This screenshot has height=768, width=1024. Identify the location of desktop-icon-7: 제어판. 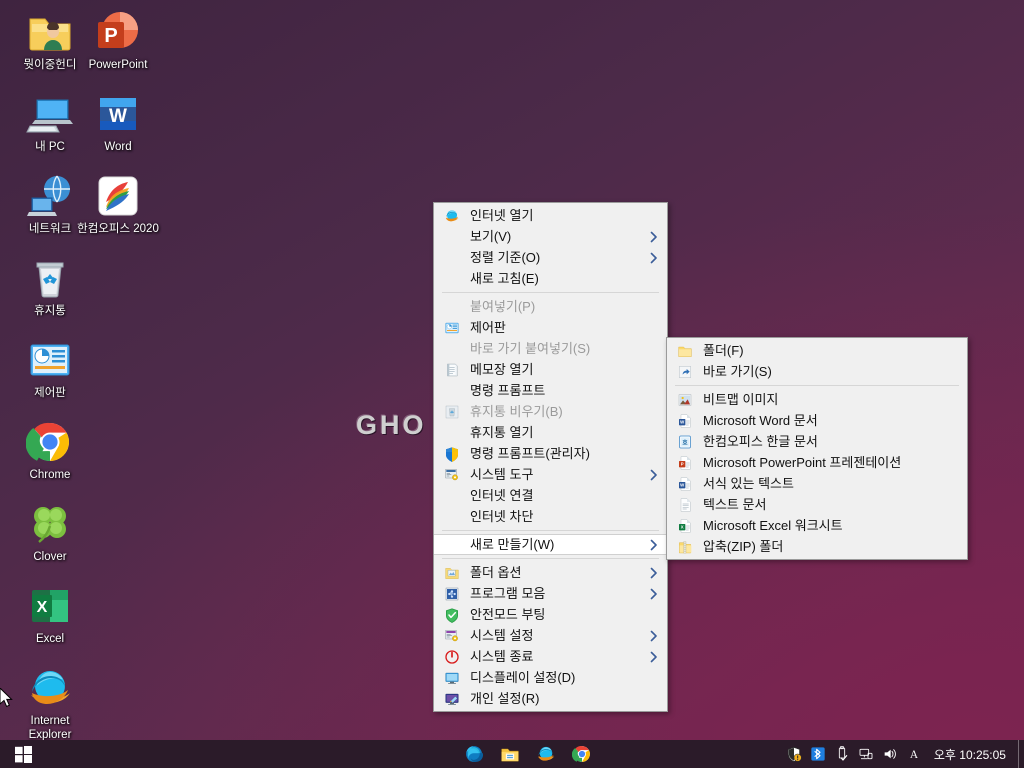
(50, 368).